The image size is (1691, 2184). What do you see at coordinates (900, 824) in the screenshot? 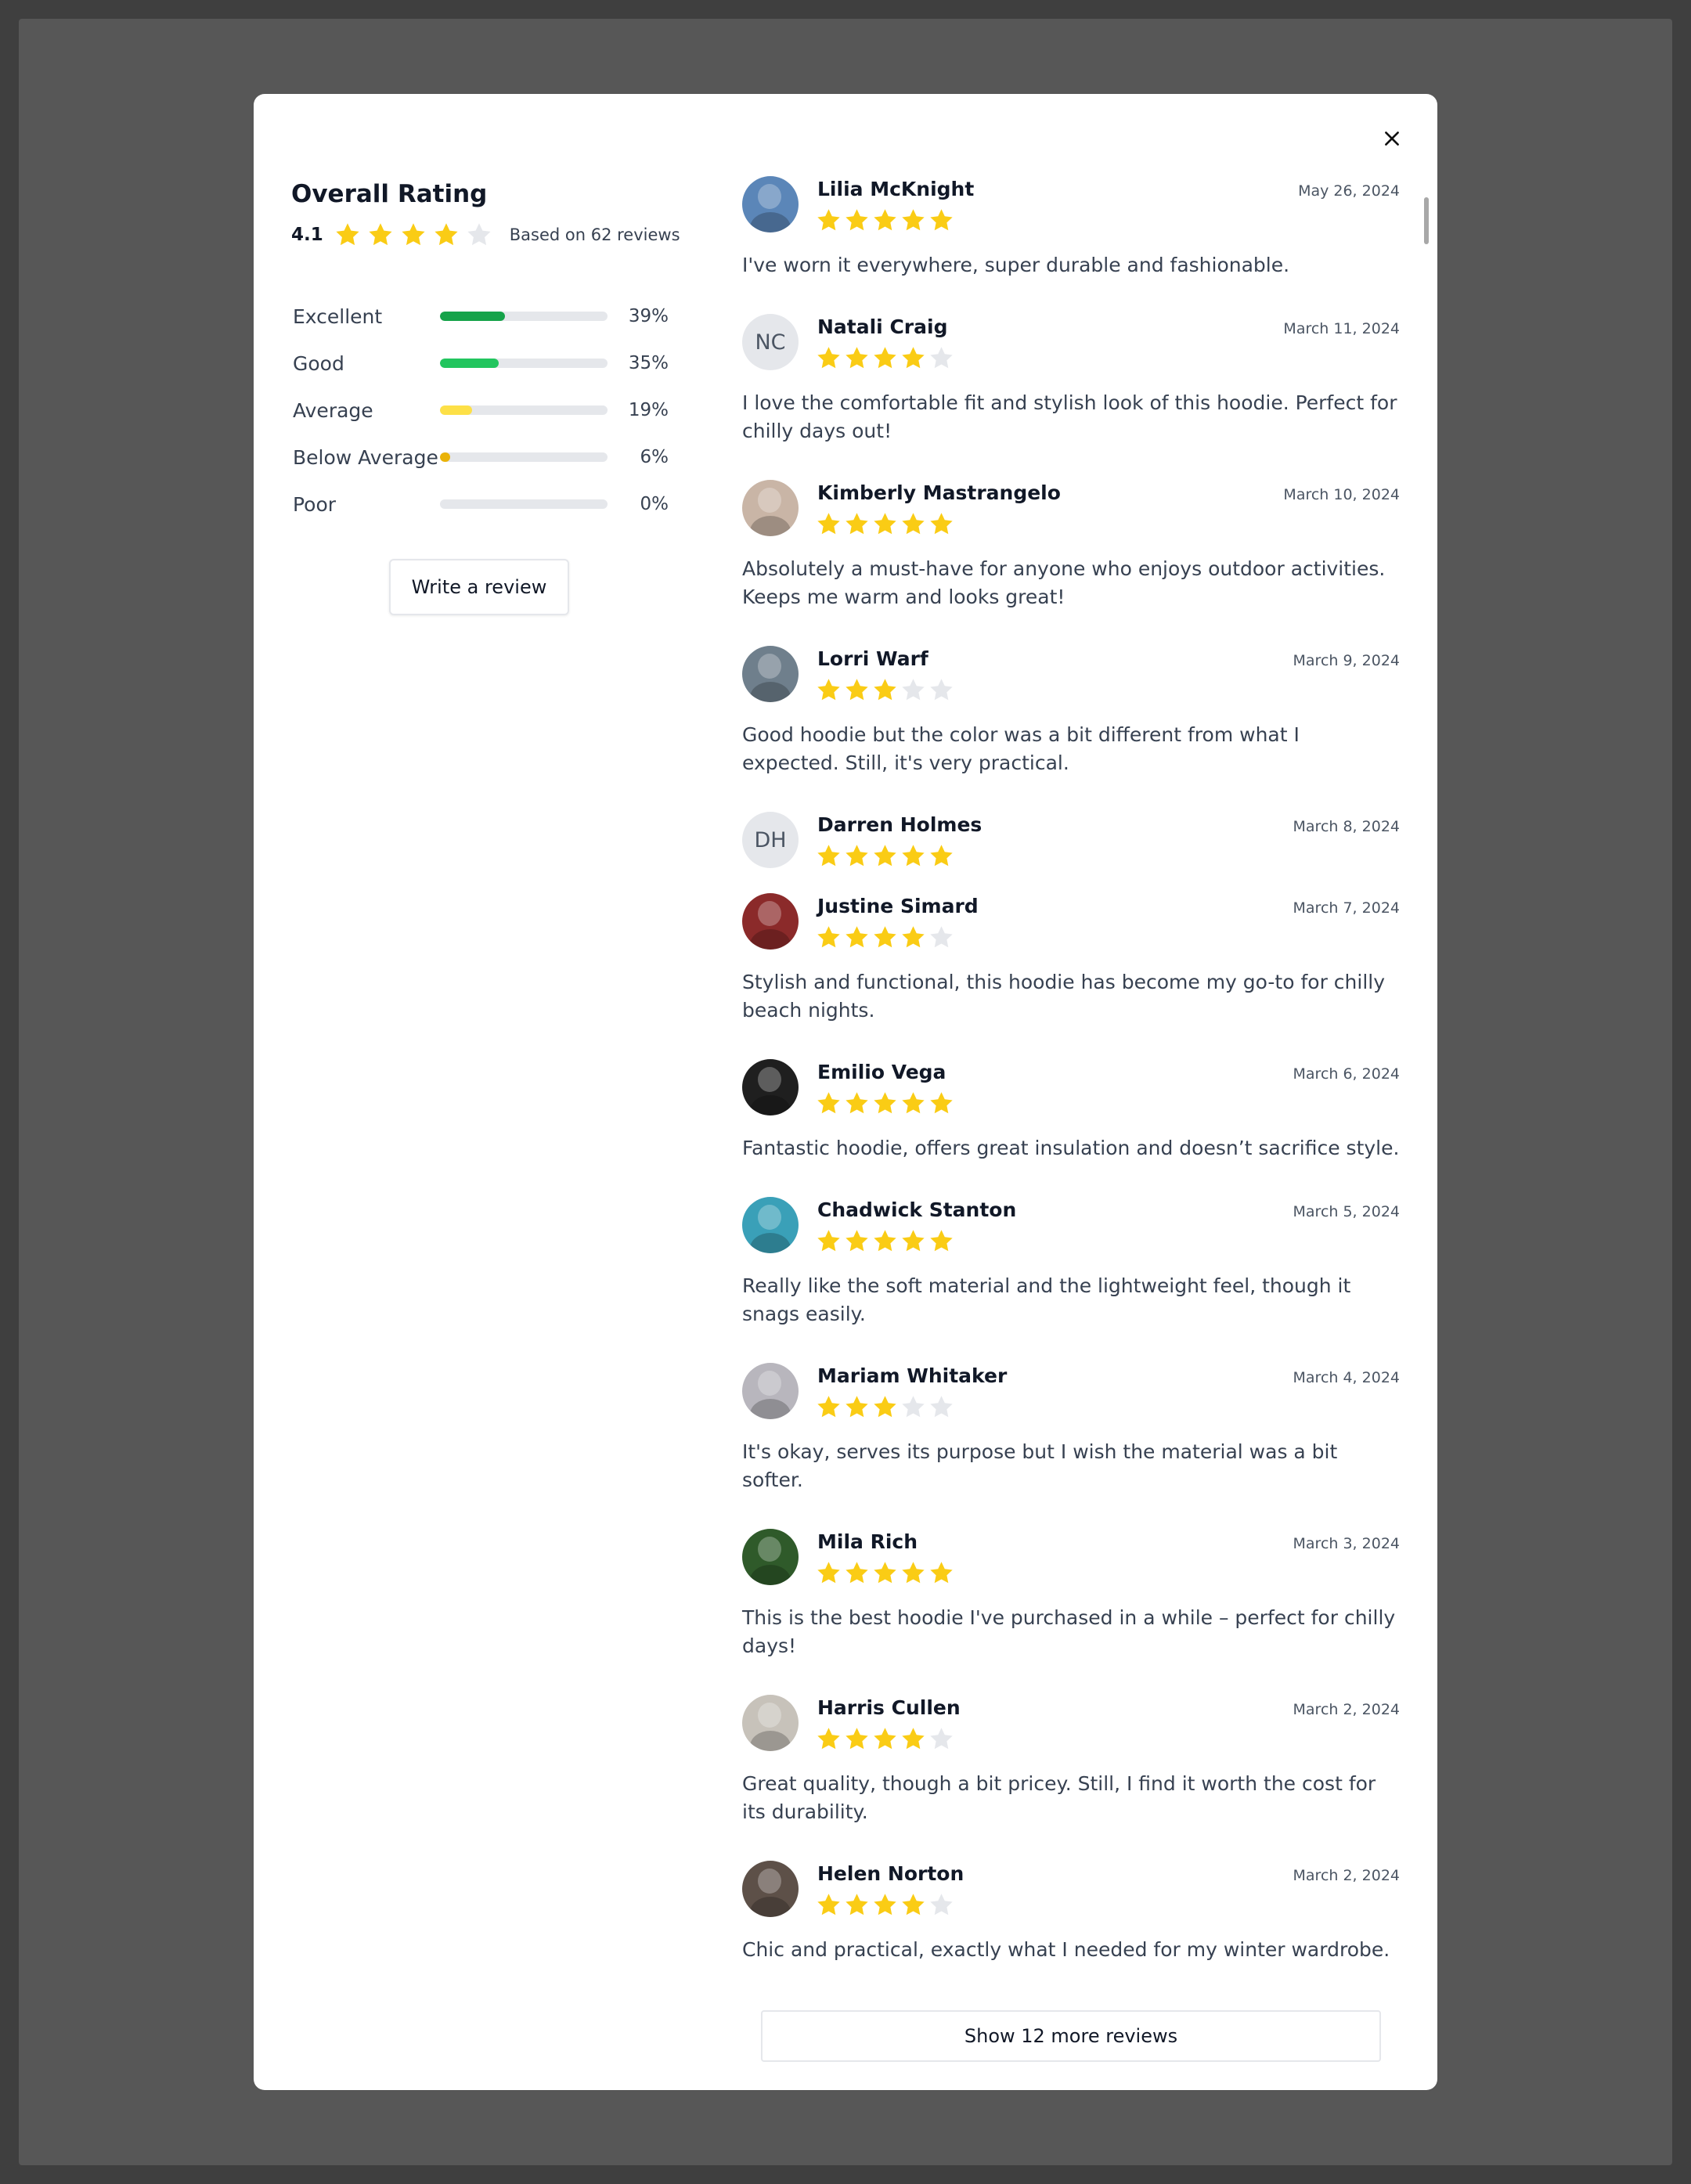
I see `reviewer-name: Darren Holmes` at bounding box center [900, 824].